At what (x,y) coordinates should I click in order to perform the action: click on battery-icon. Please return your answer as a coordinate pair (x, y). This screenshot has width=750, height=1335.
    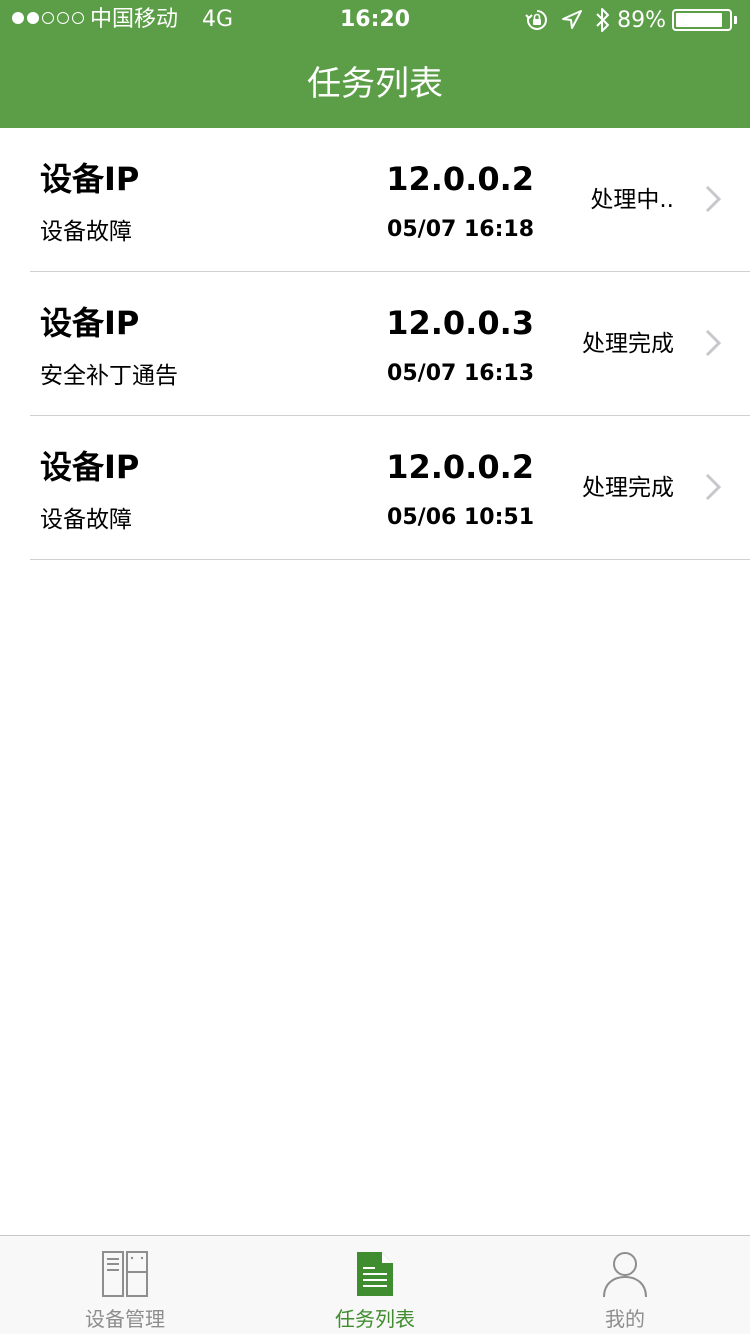
    Looking at the image, I should click on (705, 20).